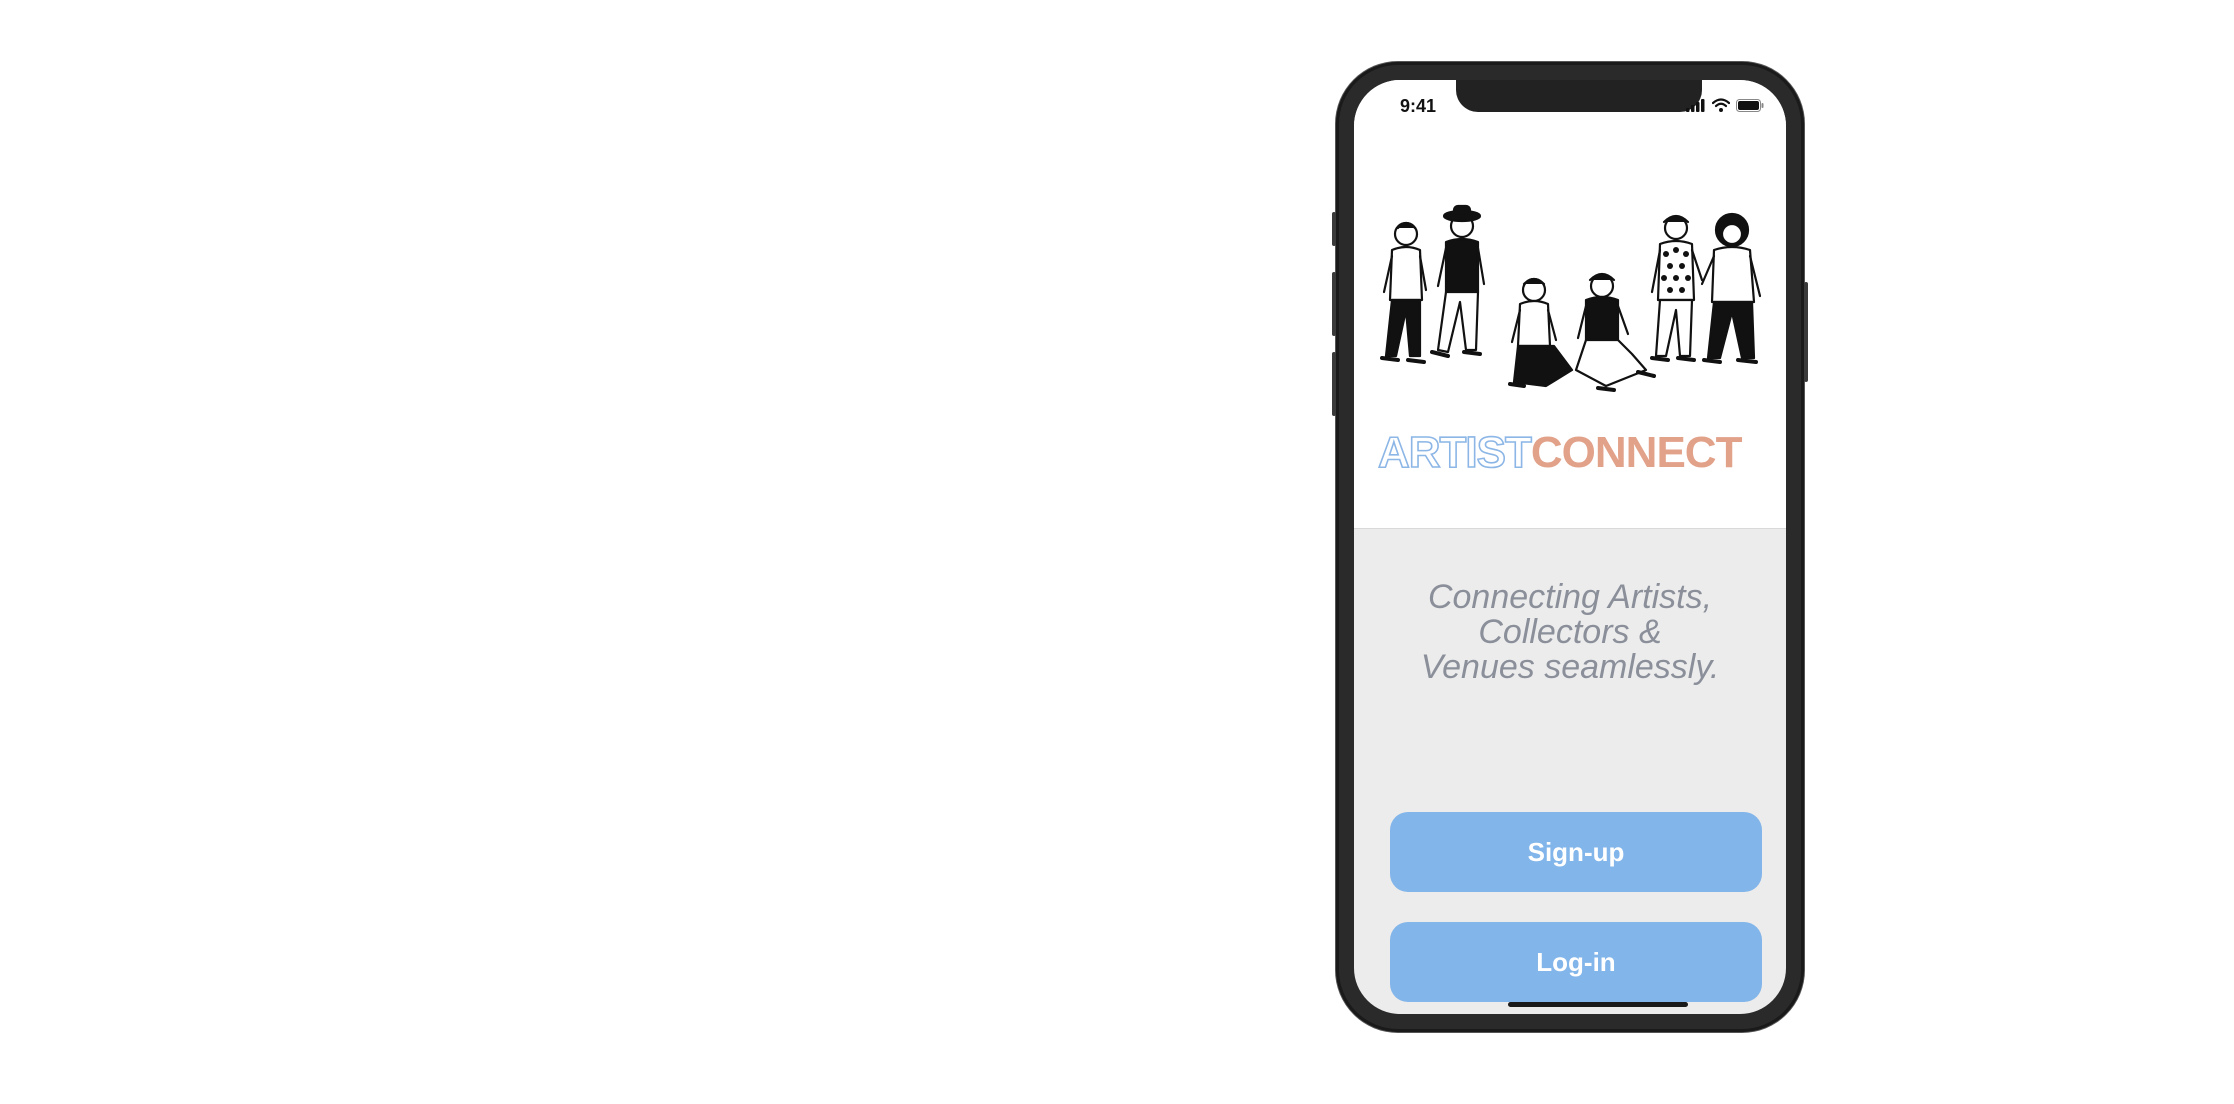  What do you see at coordinates (1695, 105) in the screenshot?
I see `signal-icon` at bounding box center [1695, 105].